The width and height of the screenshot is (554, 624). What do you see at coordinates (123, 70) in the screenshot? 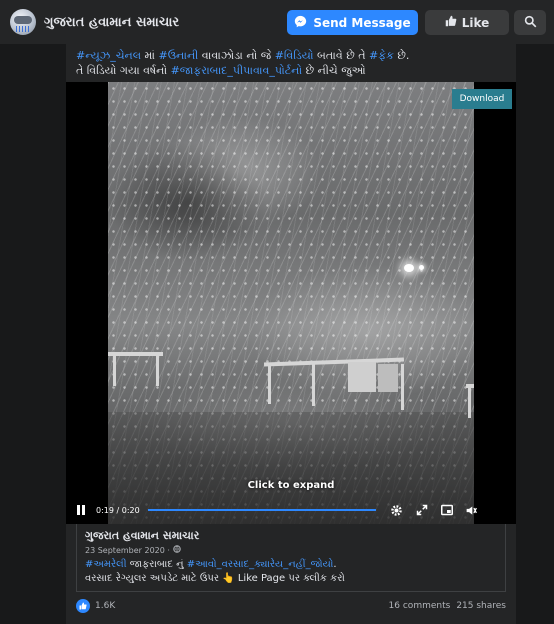
I see `post-text: તે વિડિયો ગયા વર્ષનો` at bounding box center [123, 70].